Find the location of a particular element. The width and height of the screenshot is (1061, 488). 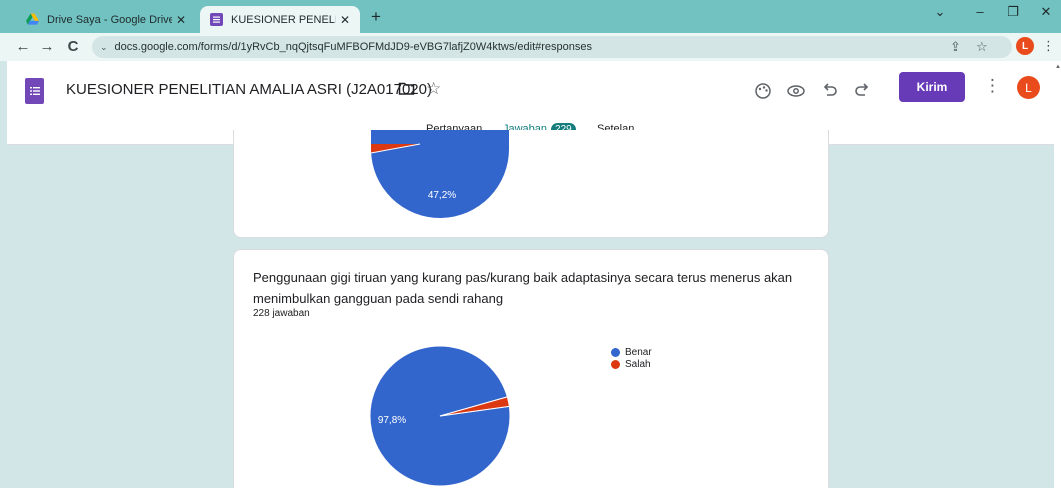

legend-item: Benar is located at coordinates (631, 352).